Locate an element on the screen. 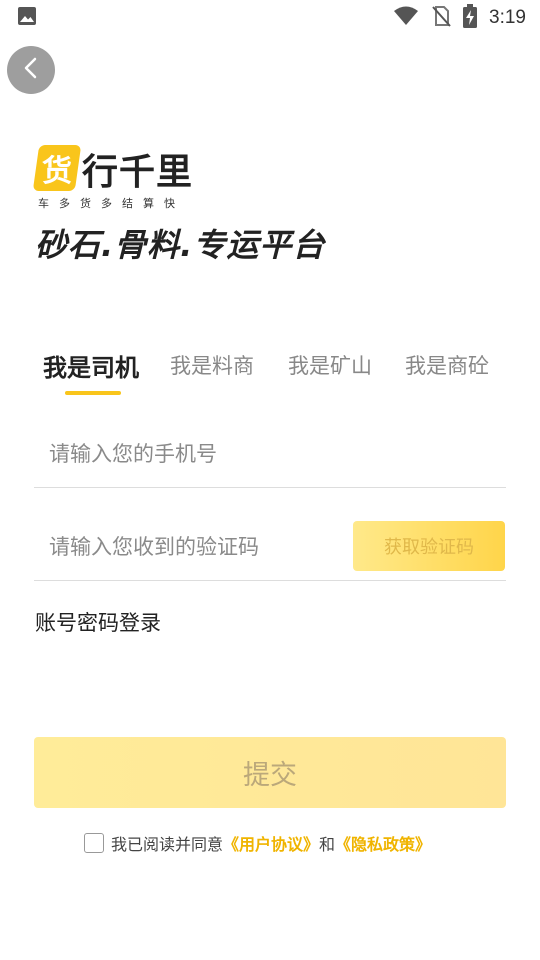  user-agreement-link: 《用户协议》 is located at coordinates (271, 843).